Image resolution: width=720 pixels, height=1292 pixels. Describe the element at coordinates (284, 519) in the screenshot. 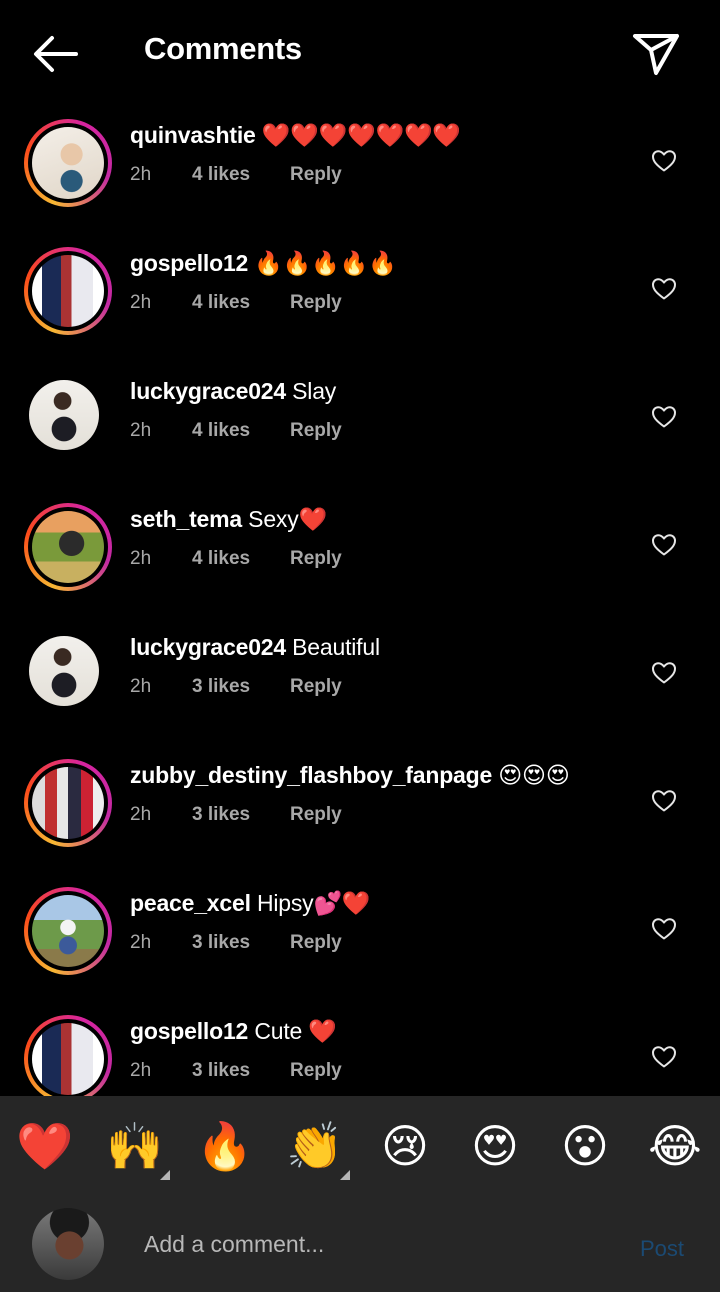

I see `comment-body: Sexy❤️` at that location.